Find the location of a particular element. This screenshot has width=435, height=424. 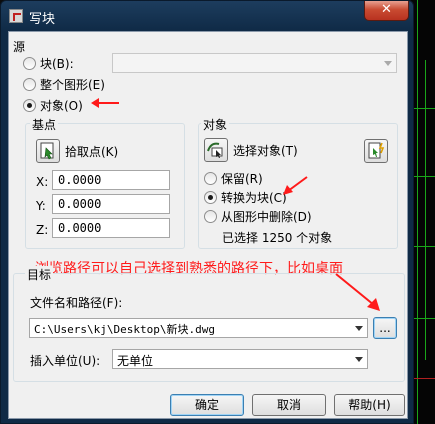

select-objects-button is located at coordinates (216, 150).